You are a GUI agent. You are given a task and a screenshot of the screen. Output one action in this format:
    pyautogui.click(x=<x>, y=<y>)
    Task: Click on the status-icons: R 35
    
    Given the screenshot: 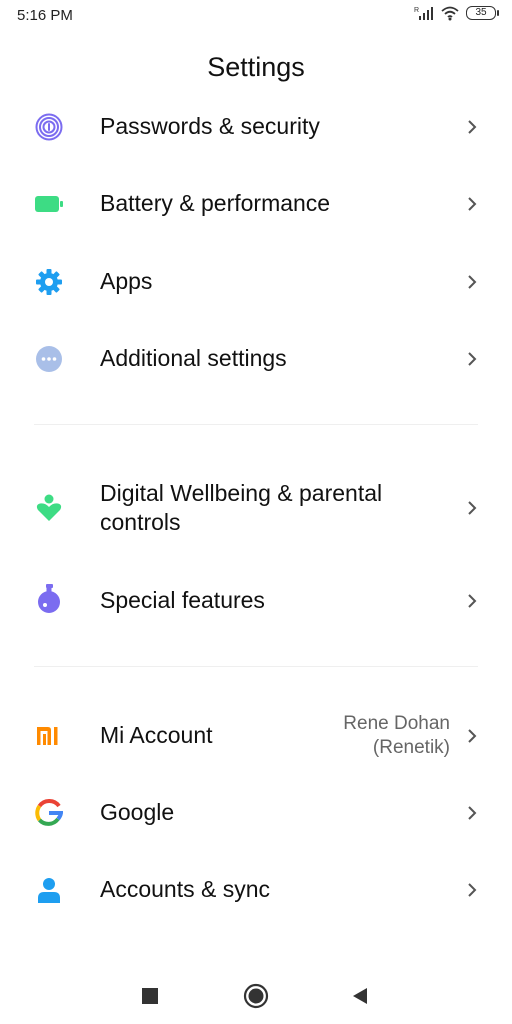 What is the action you would take?
    pyautogui.click(x=456, y=13)
    